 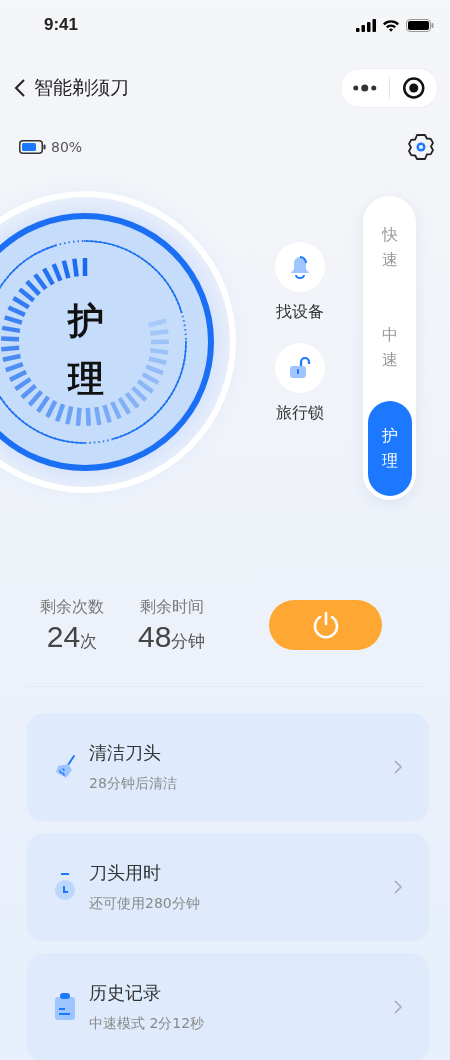 What do you see at coordinates (20, 88) in the screenshot?
I see `back-icon` at bounding box center [20, 88].